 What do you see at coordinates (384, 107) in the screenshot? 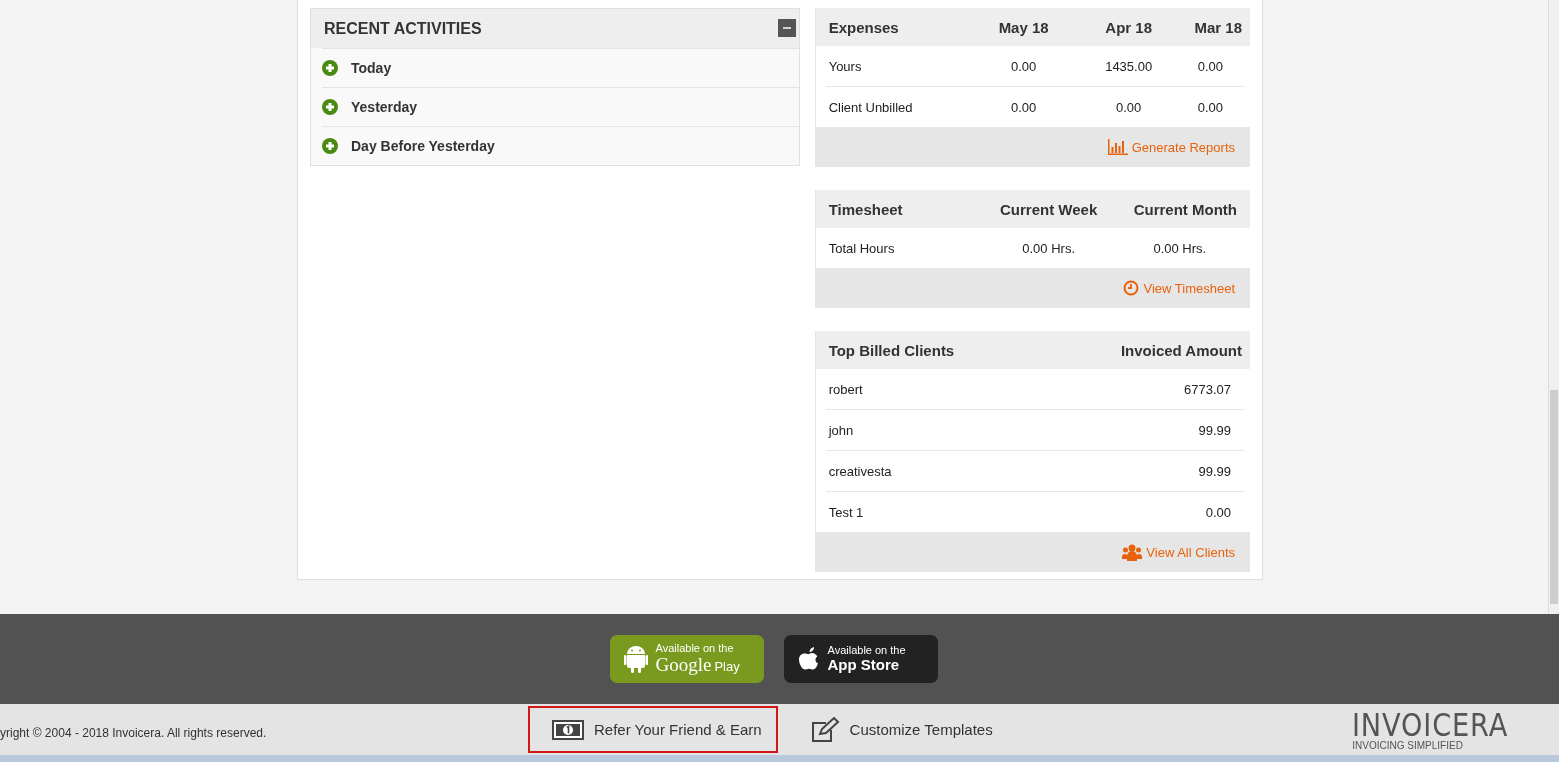
I see `activity-label: Yesterday` at bounding box center [384, 107].